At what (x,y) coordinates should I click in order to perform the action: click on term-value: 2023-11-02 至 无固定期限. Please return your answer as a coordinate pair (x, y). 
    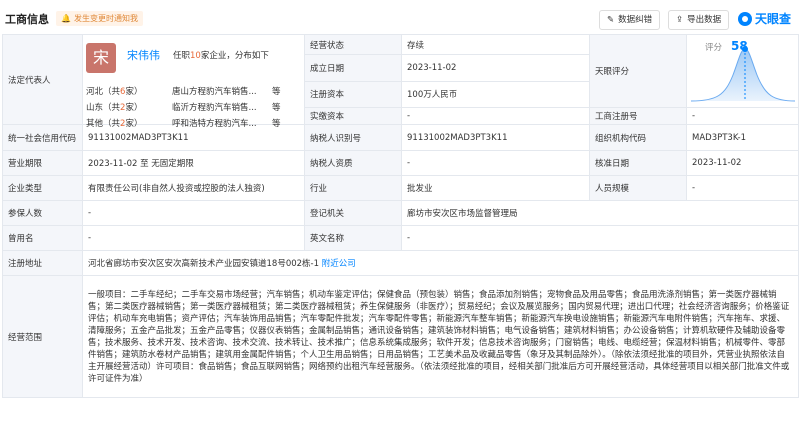
    Looking at the image, I should click on (193, 163).